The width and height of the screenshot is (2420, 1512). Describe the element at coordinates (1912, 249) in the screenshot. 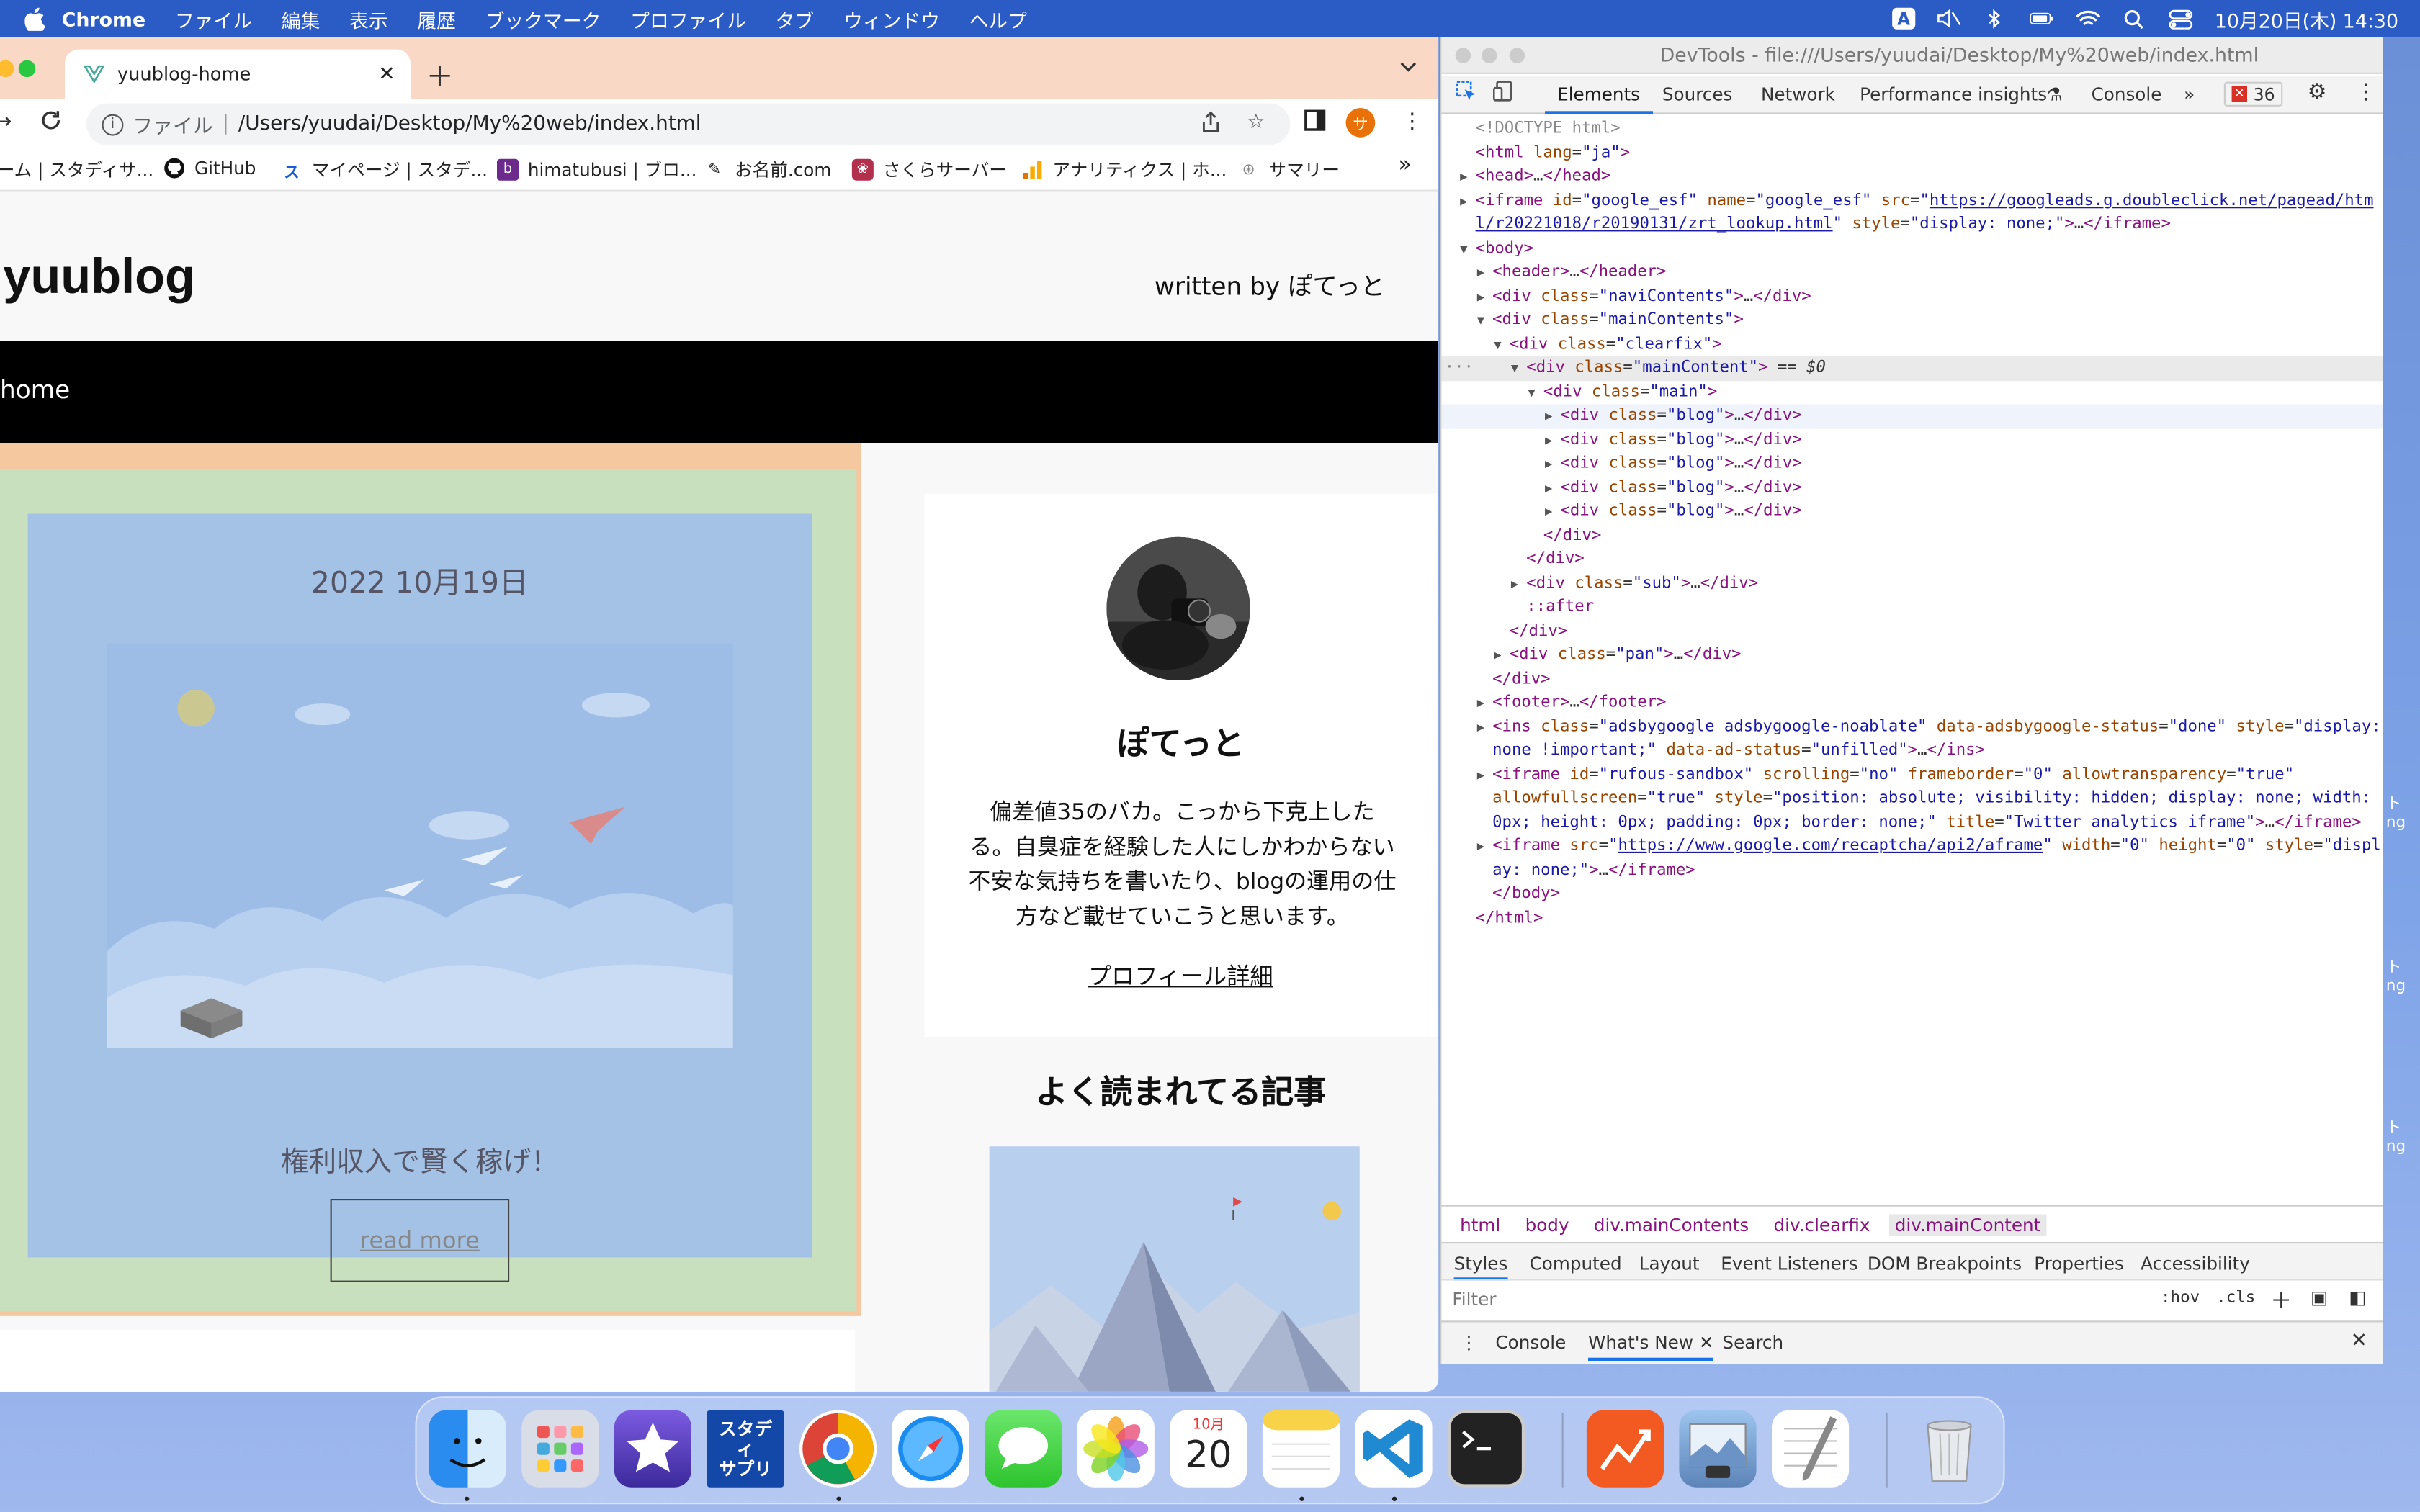

I see `dom-node-line: ▼ <body>` at that location.